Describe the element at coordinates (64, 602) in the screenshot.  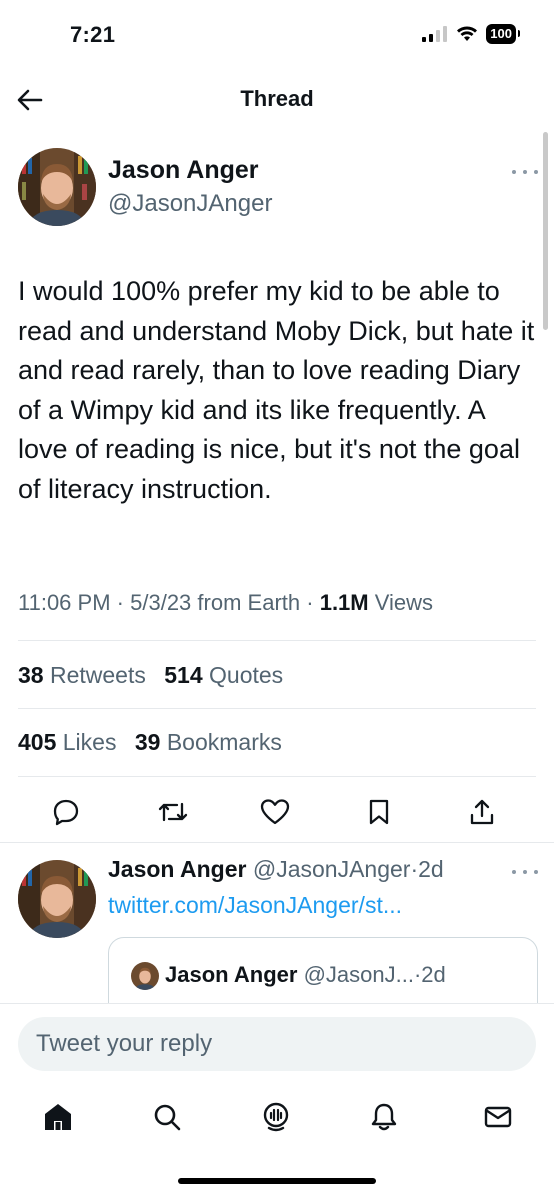
I see `tweet-time: 11:06 PM` at that location.